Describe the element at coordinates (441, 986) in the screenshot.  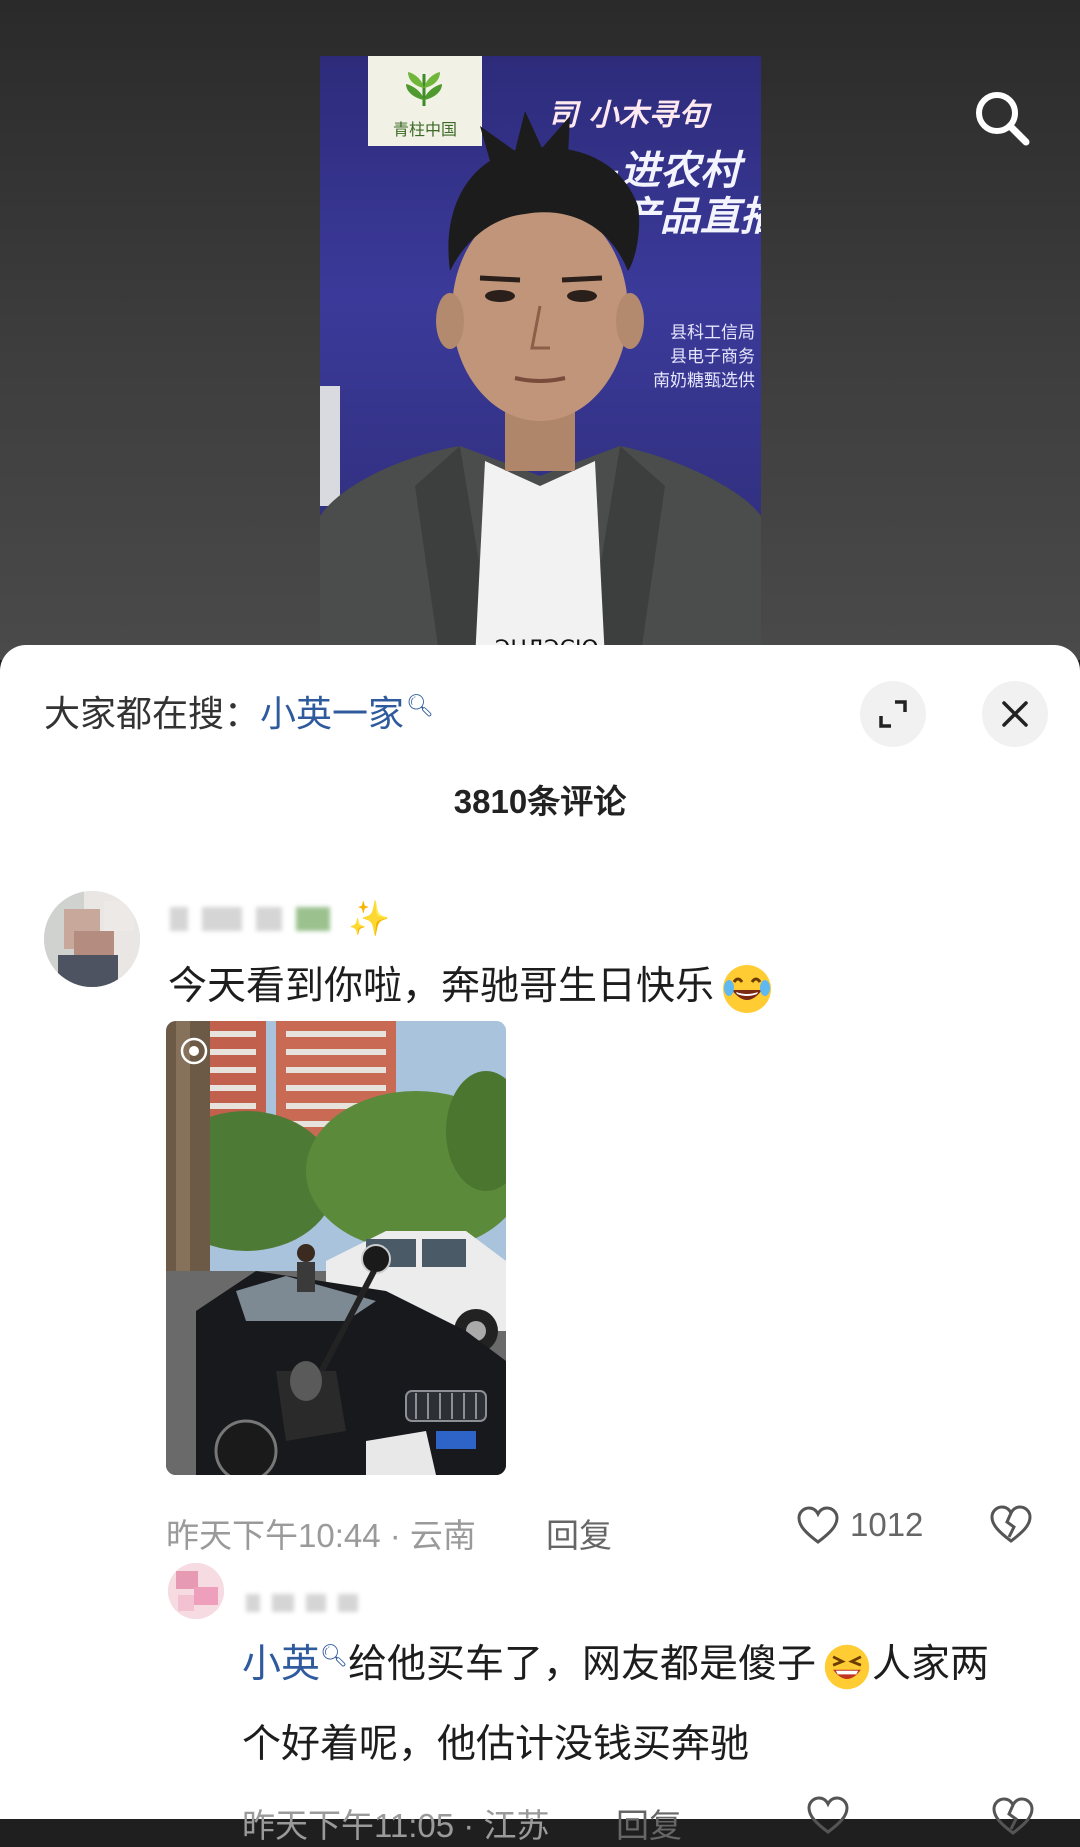
I see `comment-body-text: 今天看到你啦，奔驰哥生日快乐` at that location.